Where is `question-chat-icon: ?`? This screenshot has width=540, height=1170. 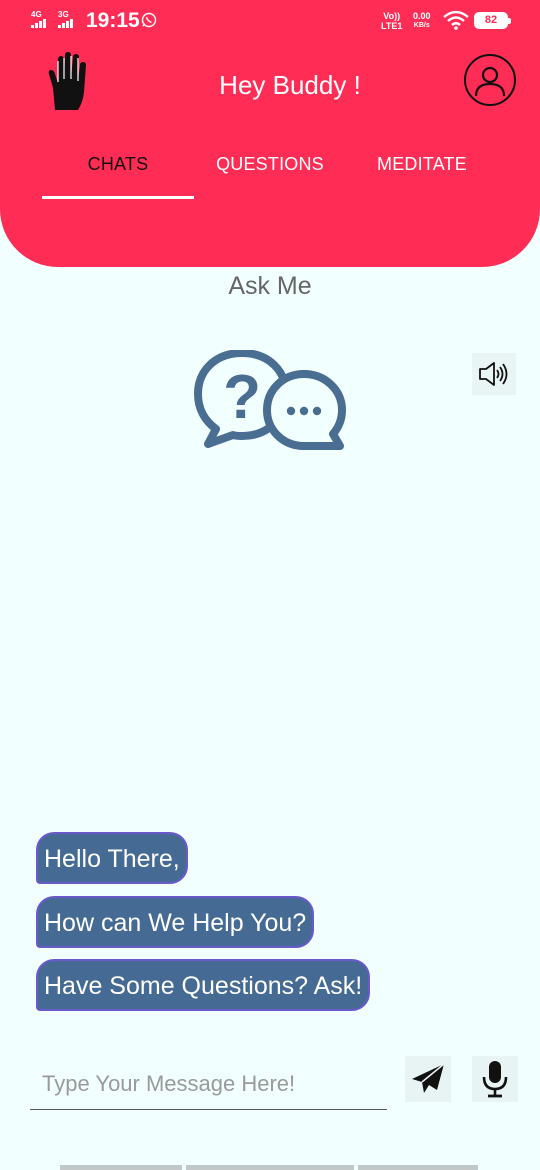
question-chat-icon: ? is located at coordinates (270, 400).